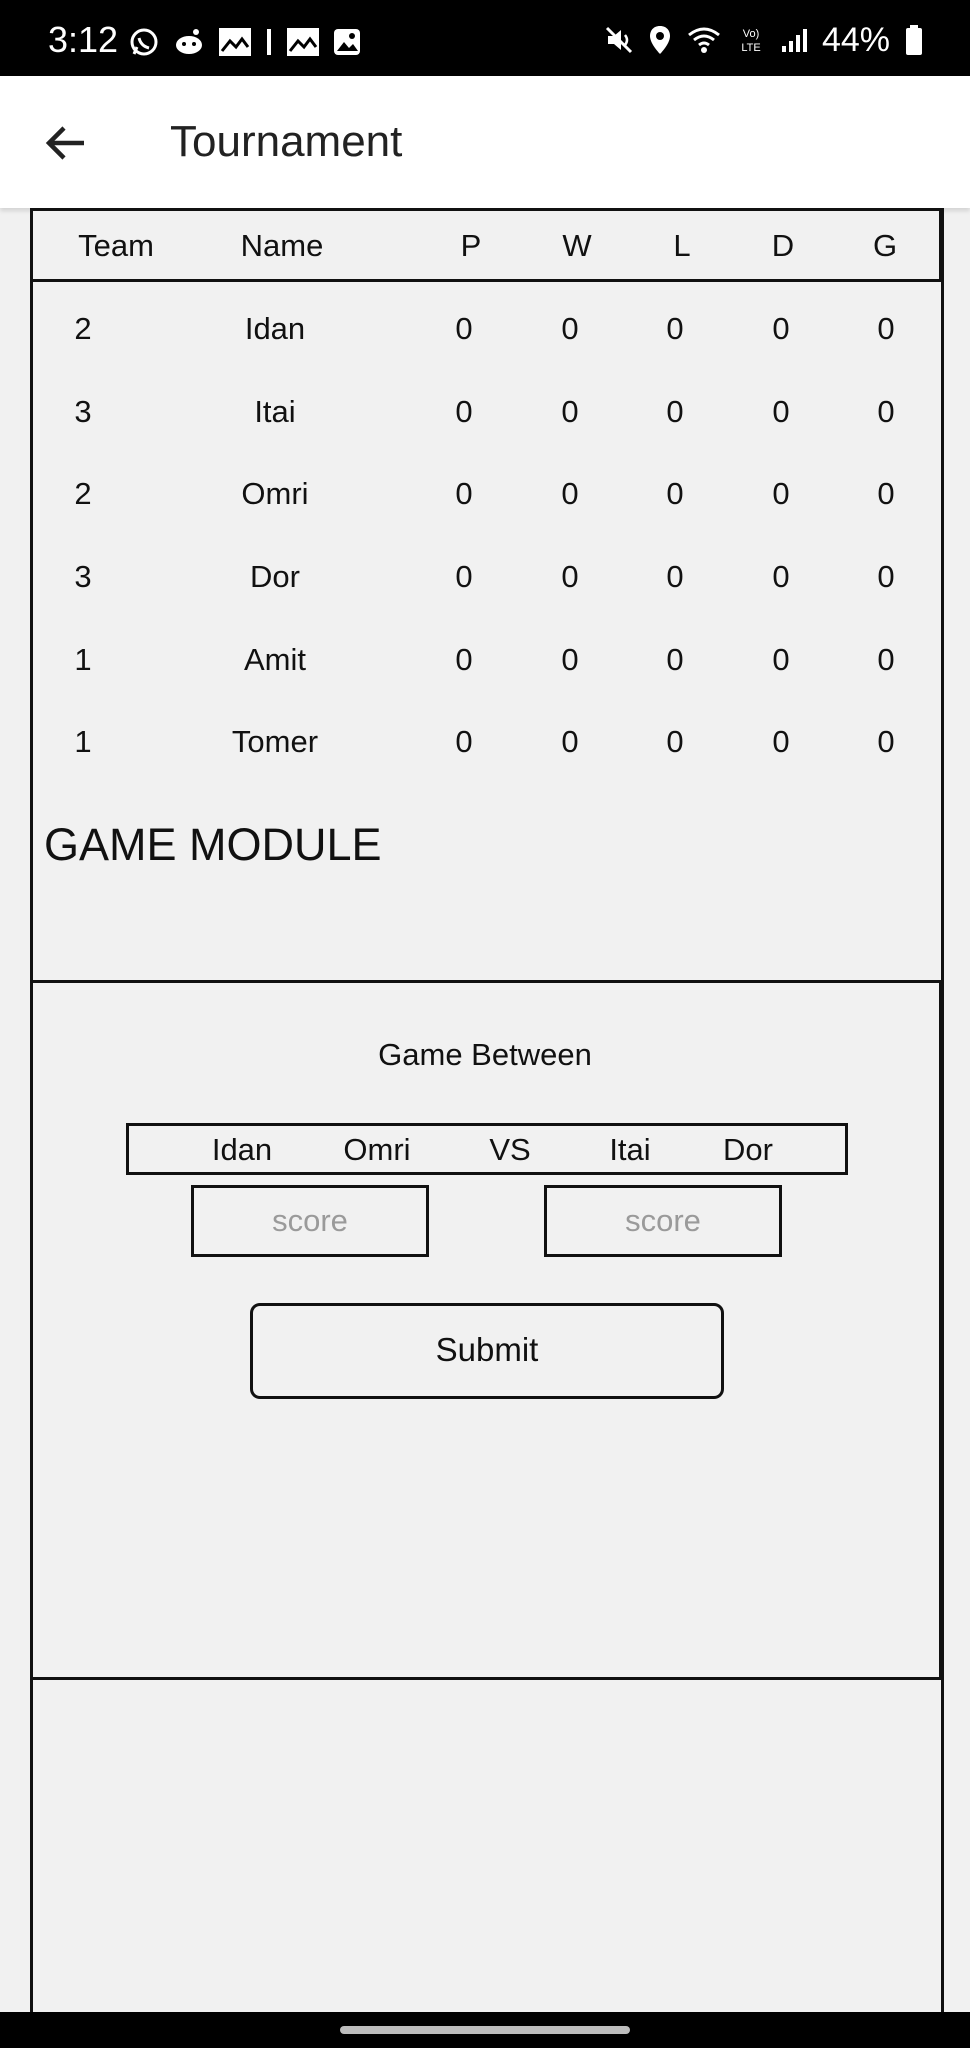 The height and width of the screenshot is (2048, 970). Describe the element at coordinates (485, 330) in the screenshot. I see `table-row: 2 Idan 0 0 0 0 0` at that location.